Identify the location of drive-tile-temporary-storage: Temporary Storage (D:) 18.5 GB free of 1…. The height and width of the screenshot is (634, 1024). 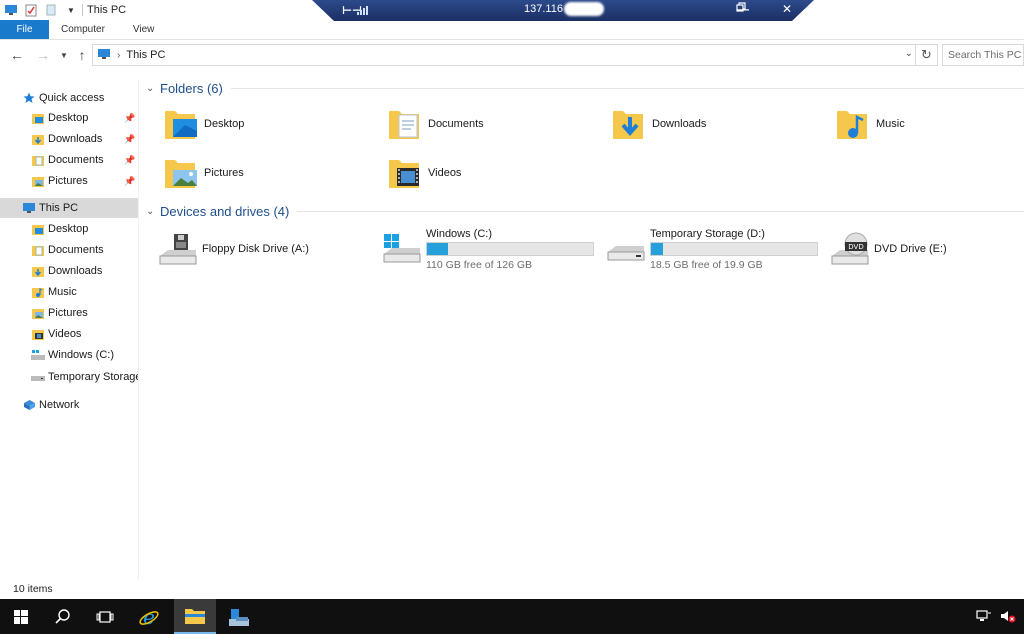
(712, 249).